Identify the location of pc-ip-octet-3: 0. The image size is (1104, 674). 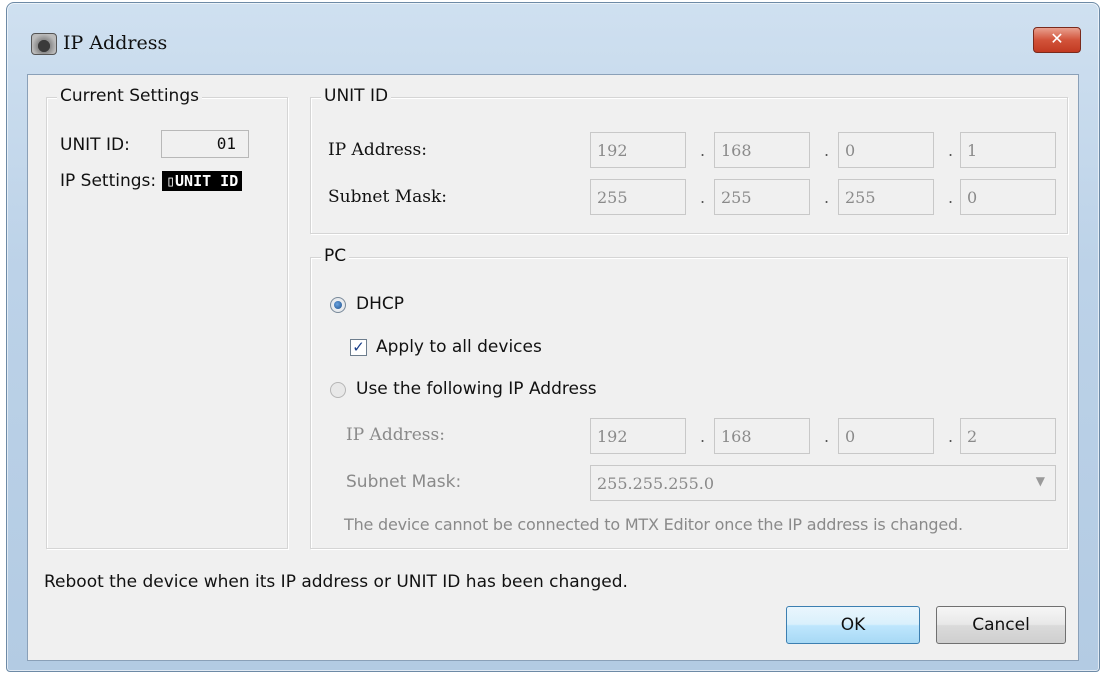
(886, 436).